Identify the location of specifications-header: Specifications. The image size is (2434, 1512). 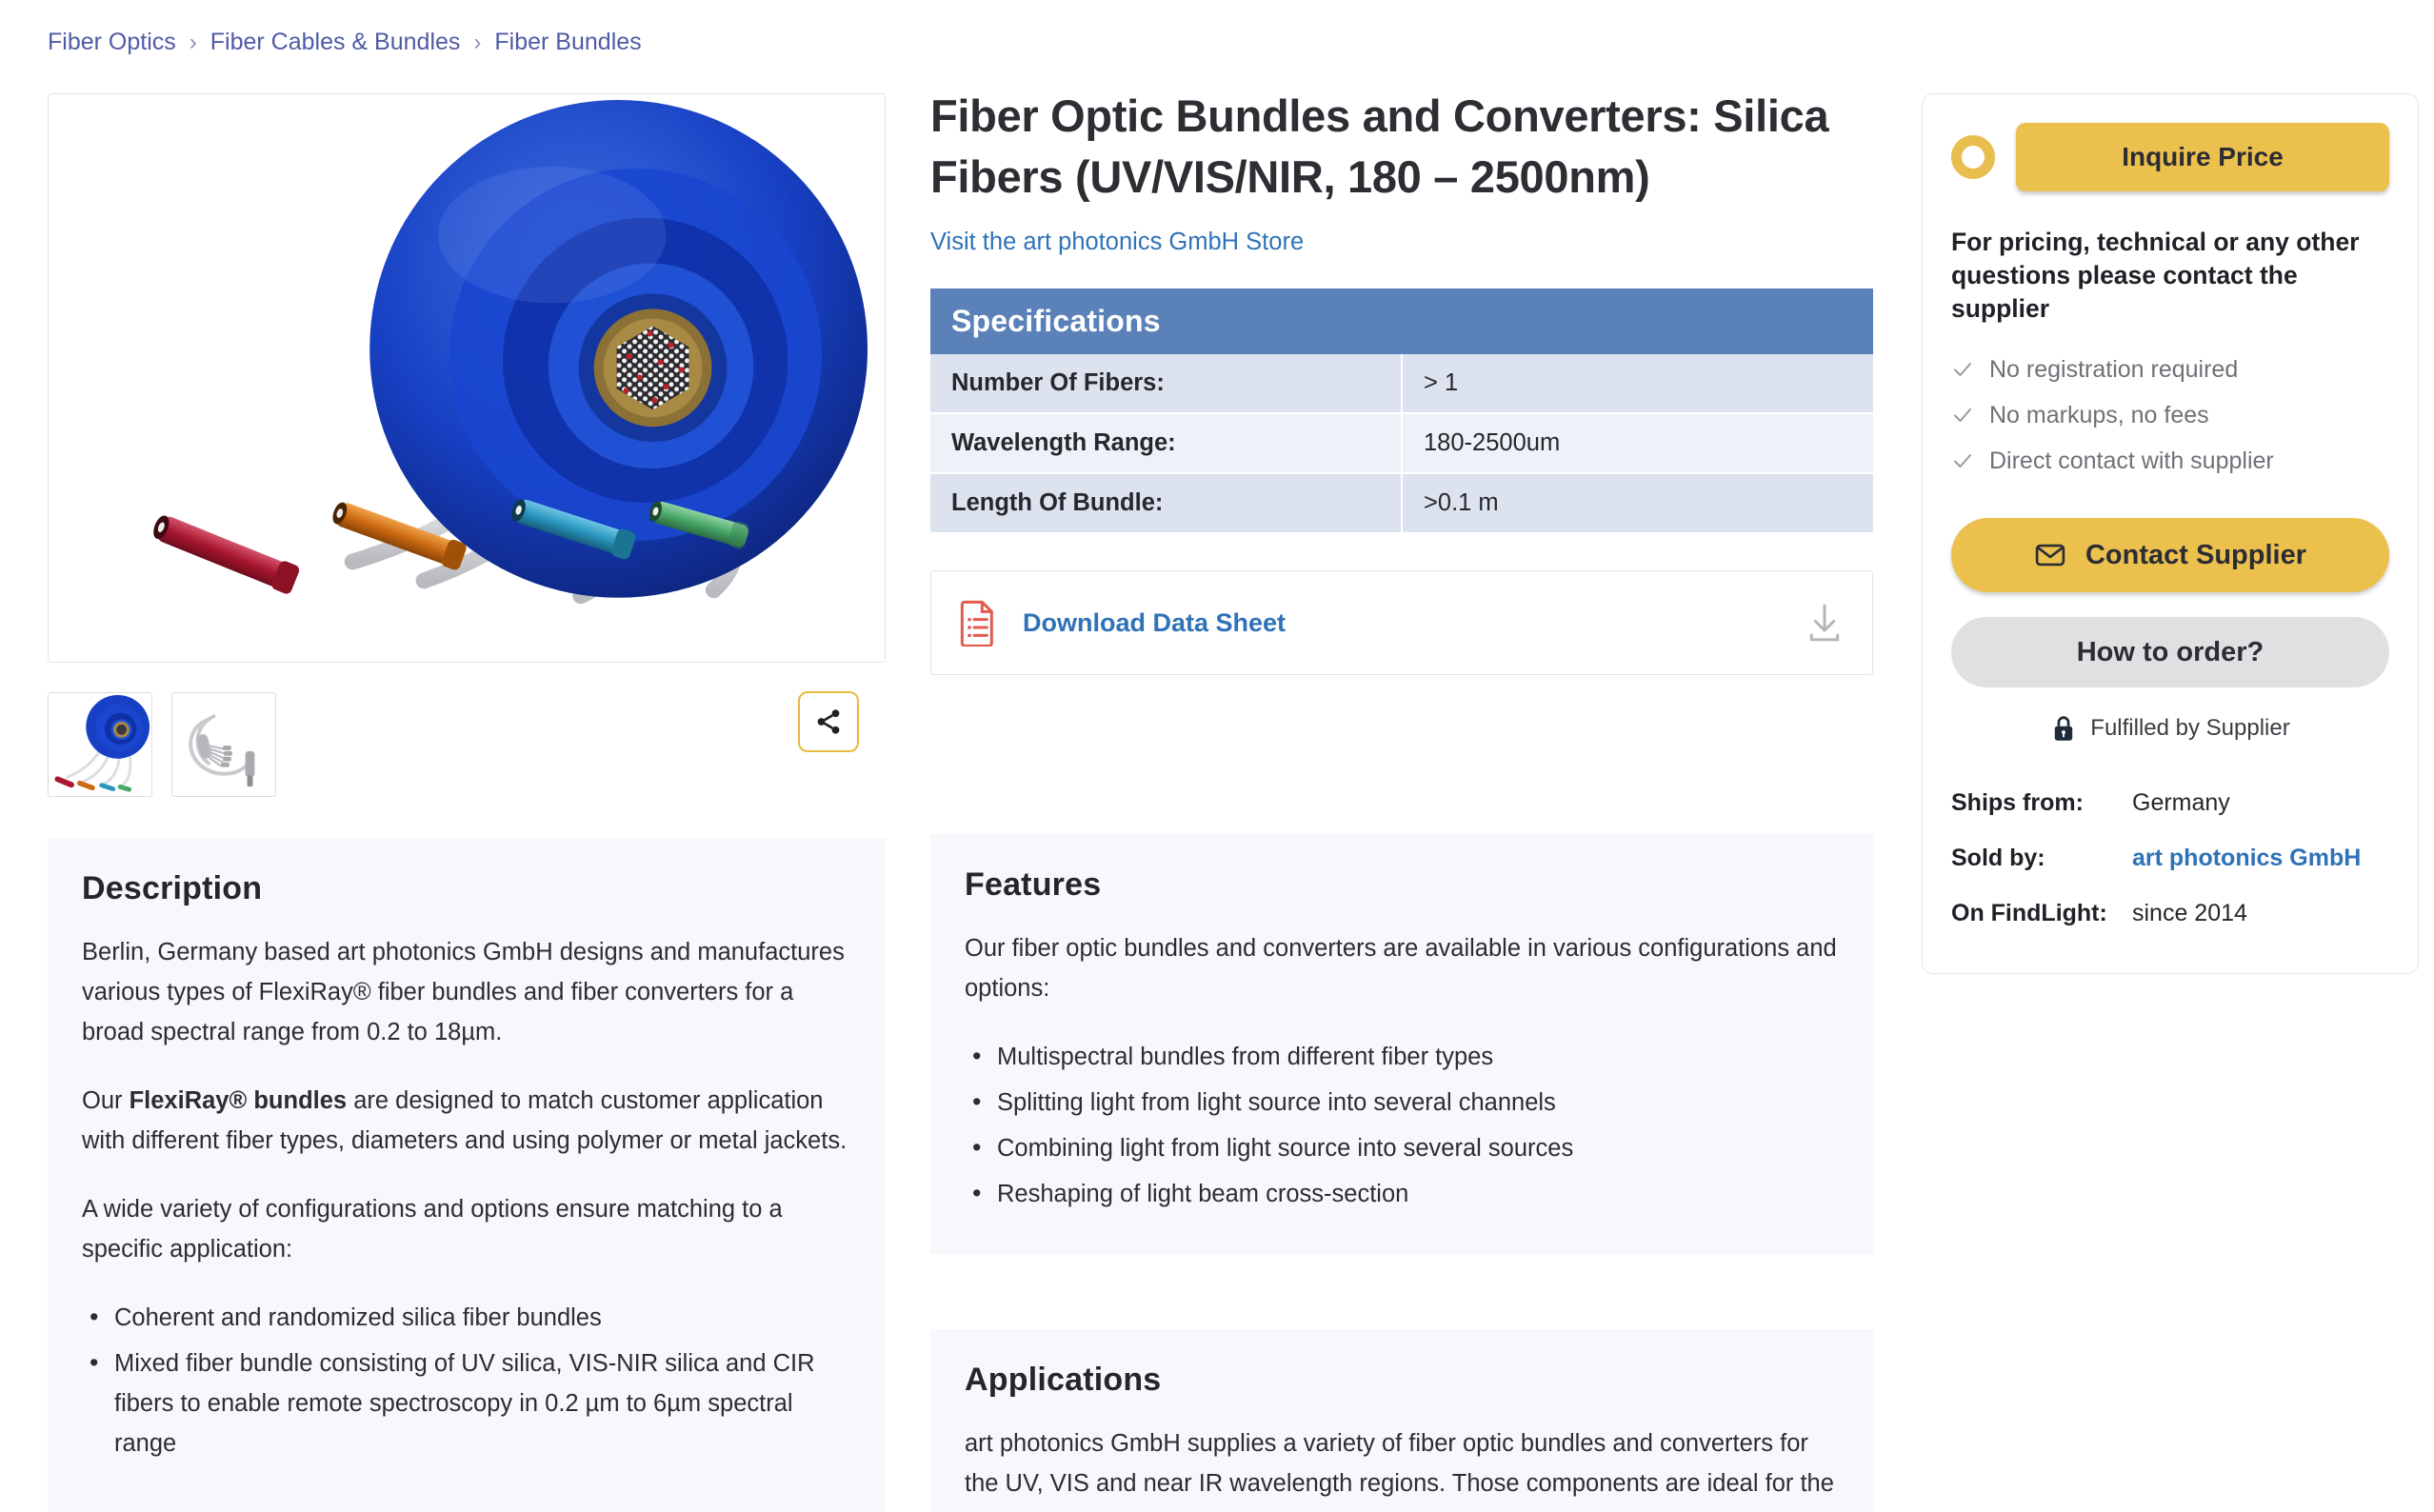
(1401, 321).